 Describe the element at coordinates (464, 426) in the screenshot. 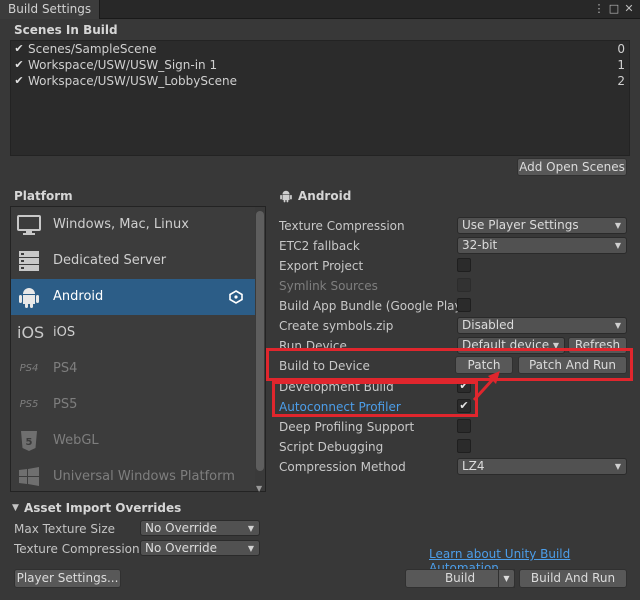

I see `deep-profiling-checkbox` at that location.